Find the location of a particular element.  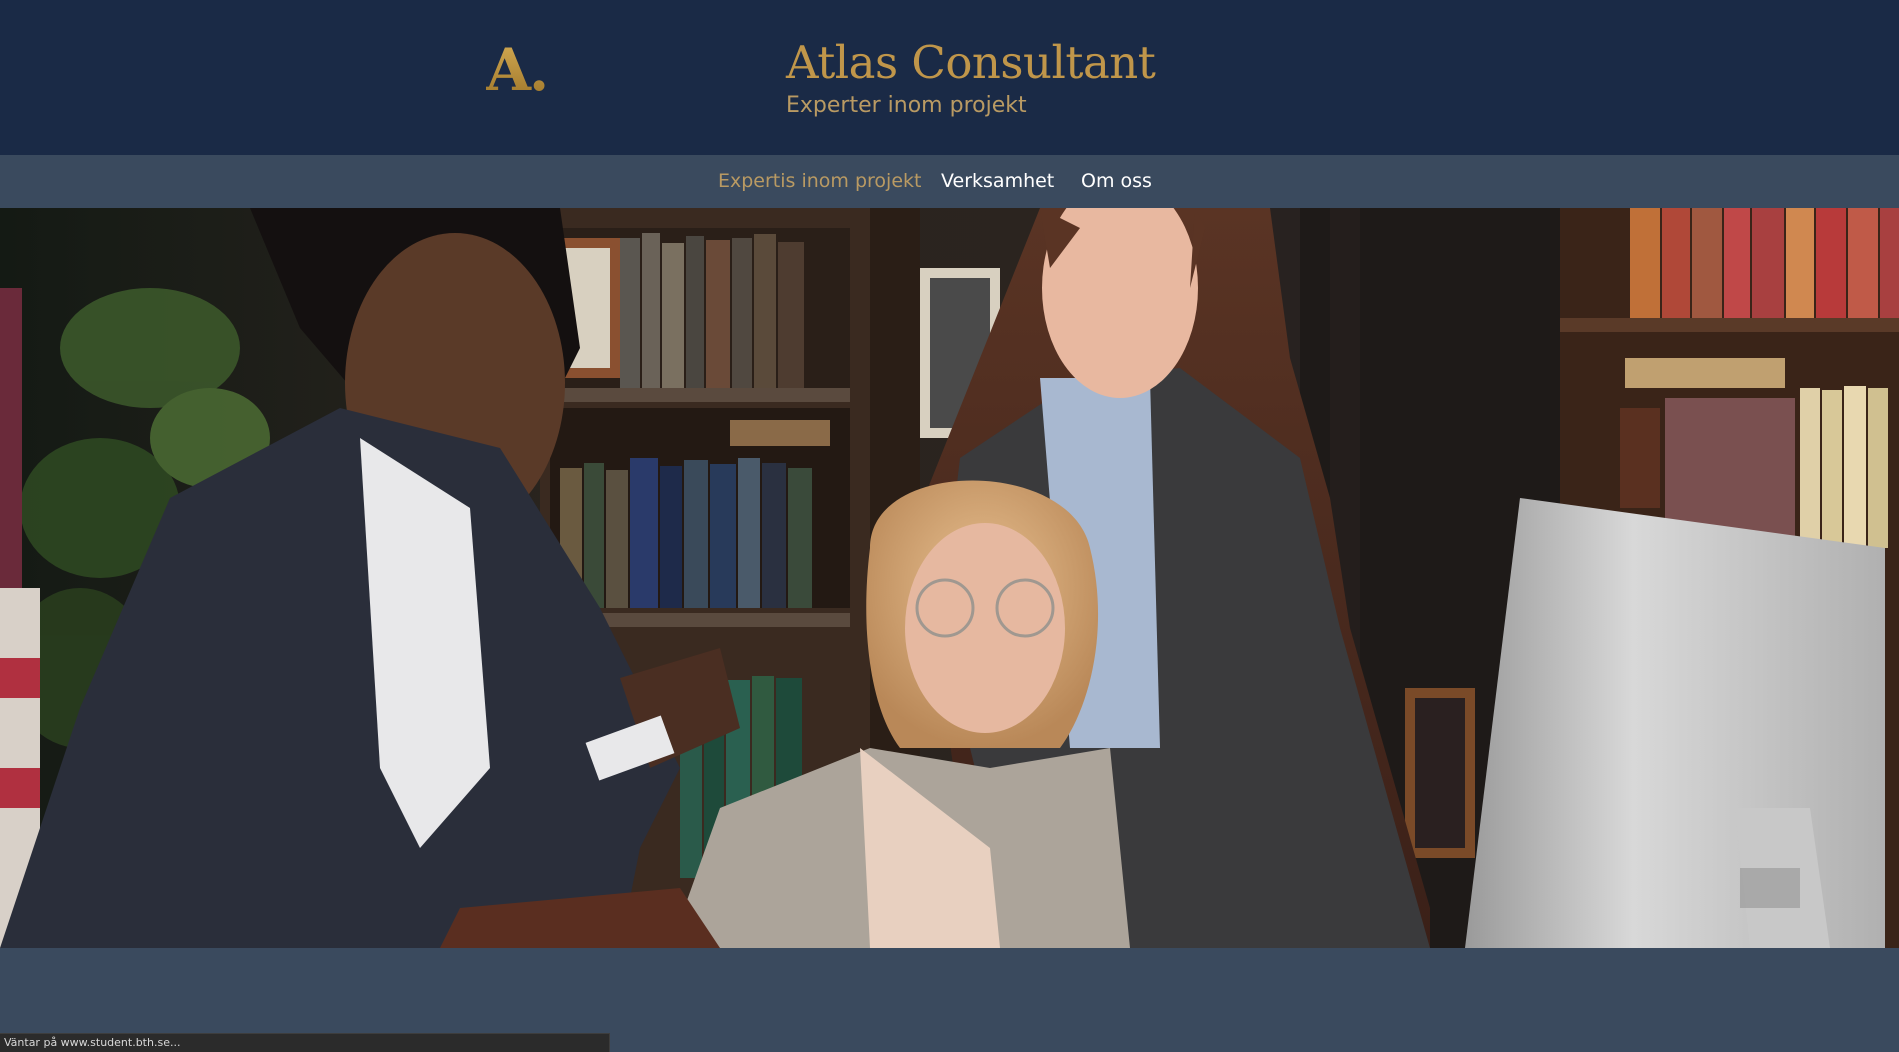

logo-mark: A. is located at coordinates (517, 70).